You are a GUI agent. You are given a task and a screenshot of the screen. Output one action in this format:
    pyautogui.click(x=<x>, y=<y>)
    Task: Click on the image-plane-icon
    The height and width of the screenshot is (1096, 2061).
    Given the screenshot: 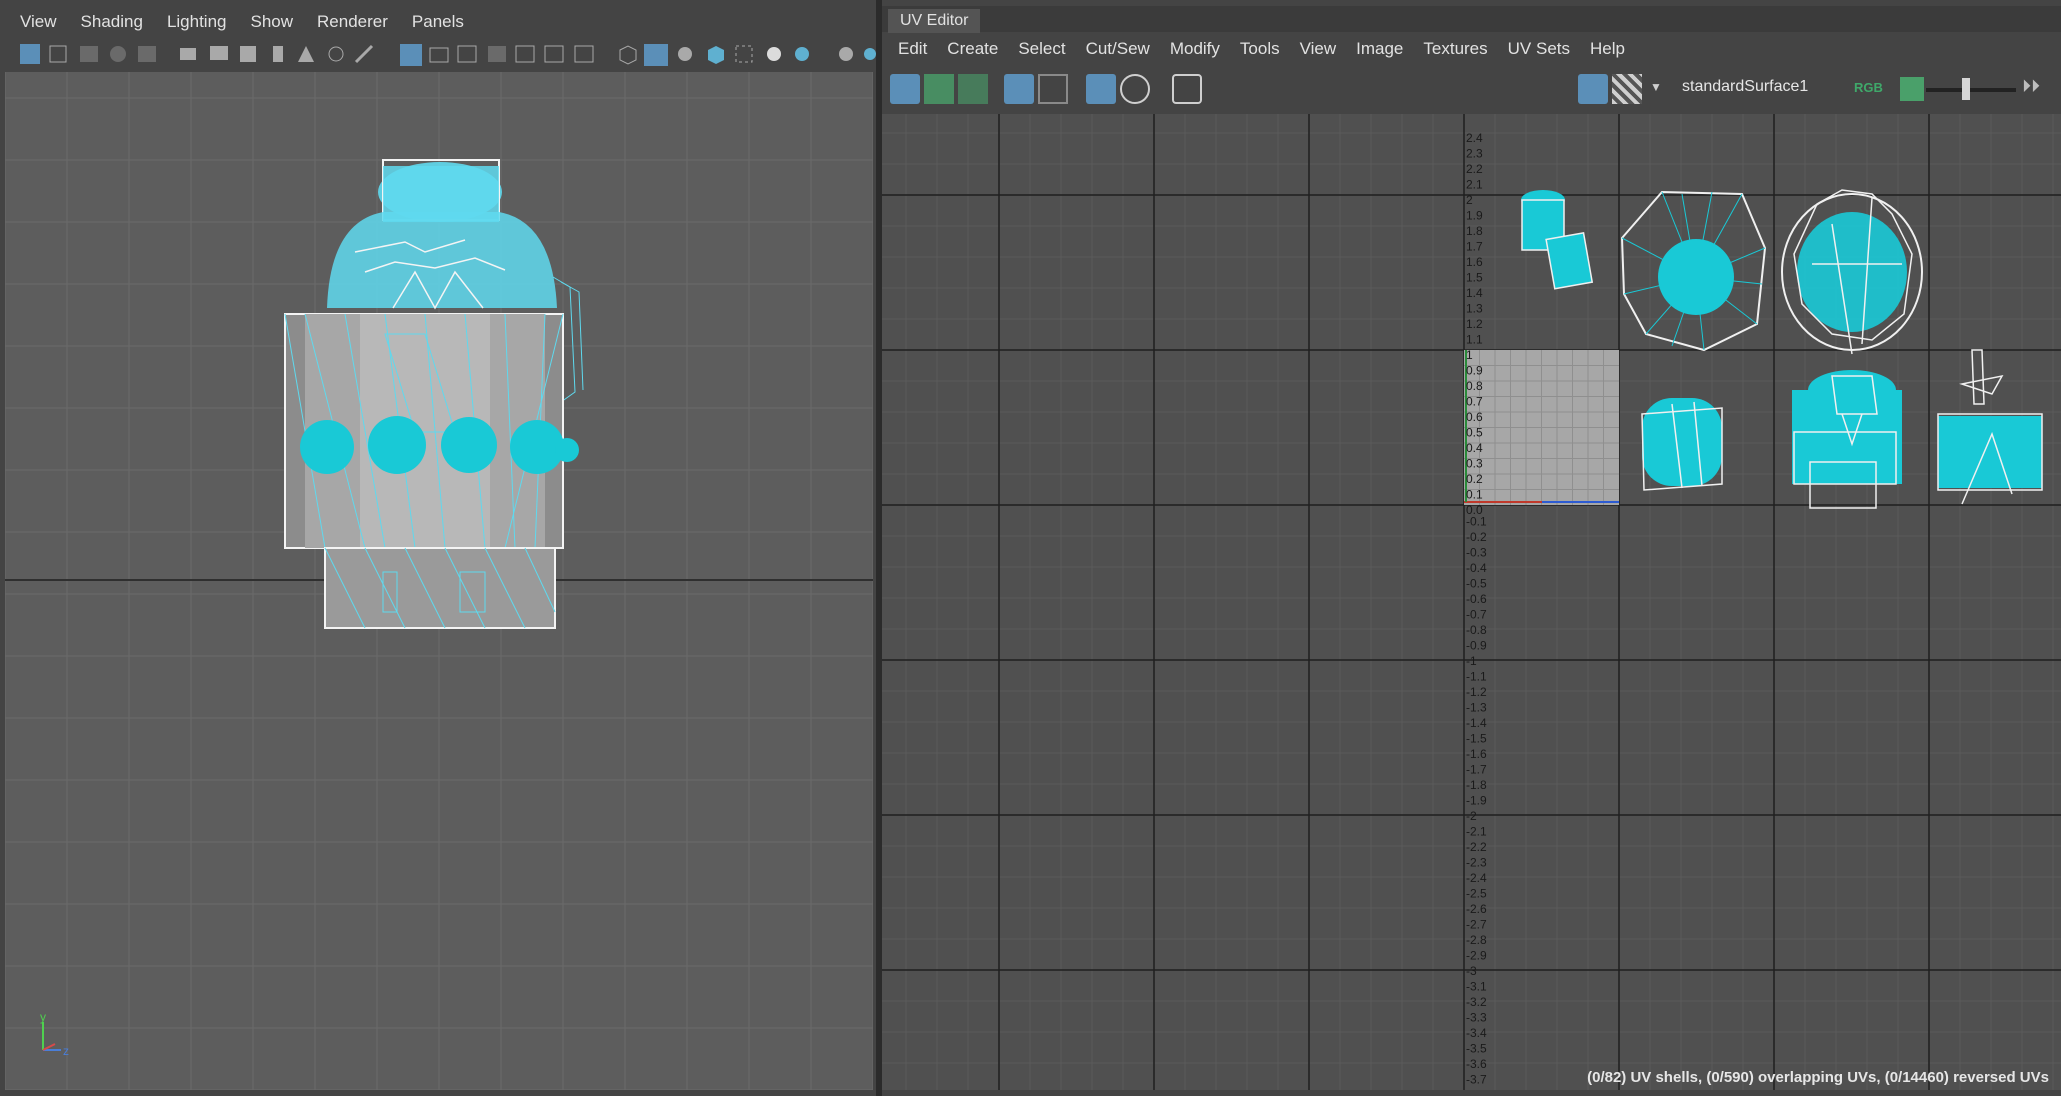 What is the action you would take?
    pyautogui.click(x=118, y=54)
    